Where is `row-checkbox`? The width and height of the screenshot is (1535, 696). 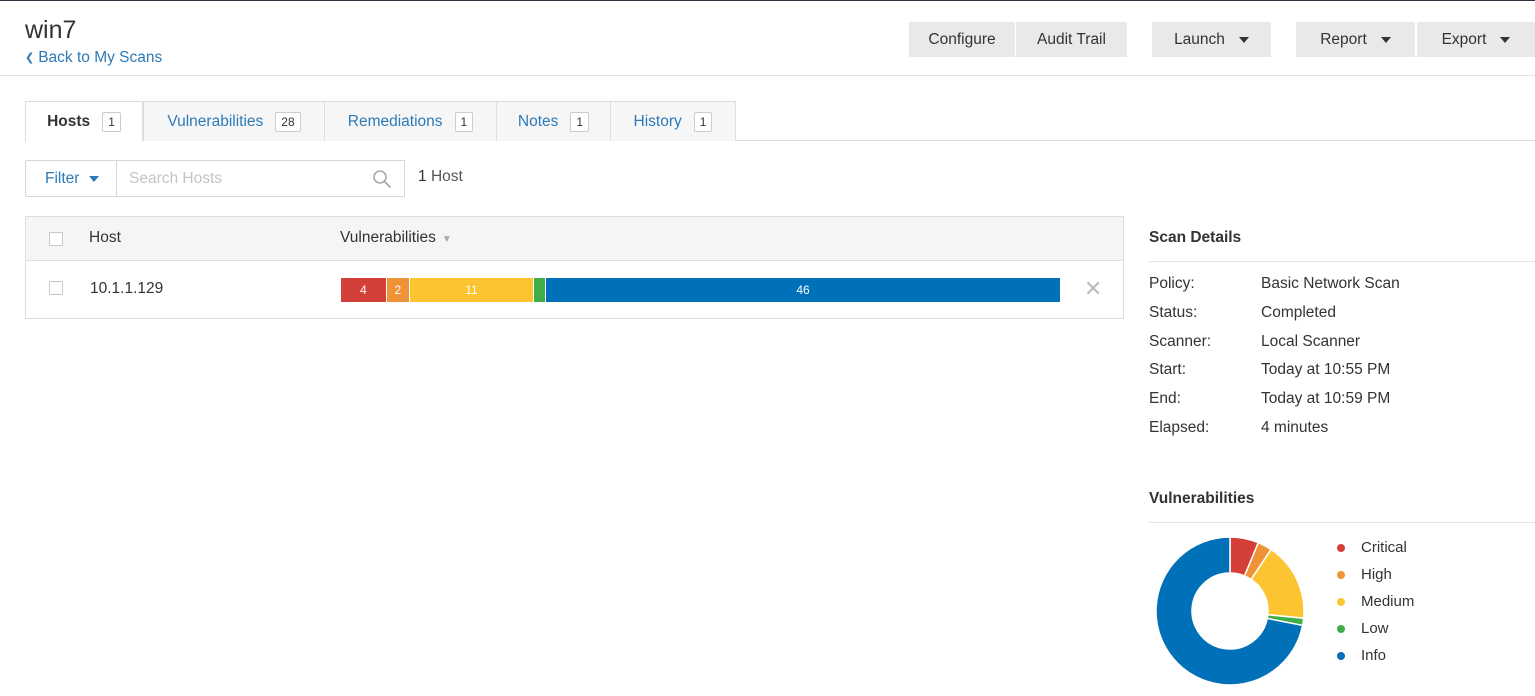 row-checkbox is located at coordinates (56, 288).